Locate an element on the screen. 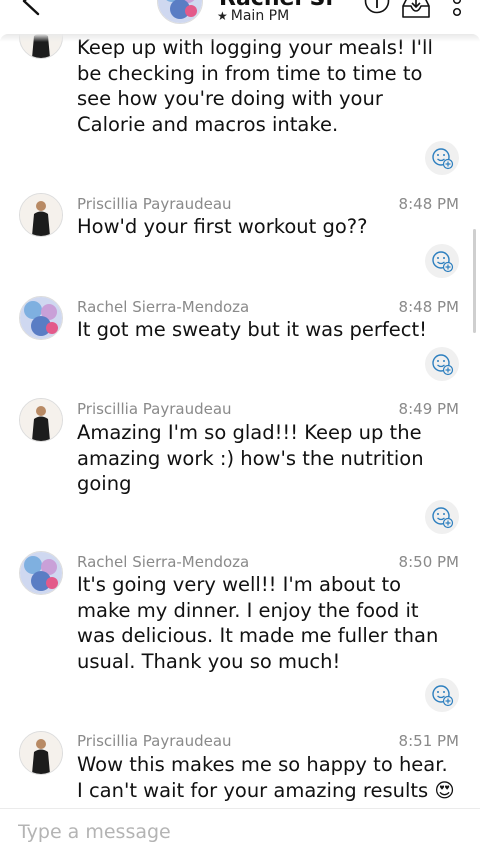  message-time: 8:49 PM is located at coordinates (428, 409).